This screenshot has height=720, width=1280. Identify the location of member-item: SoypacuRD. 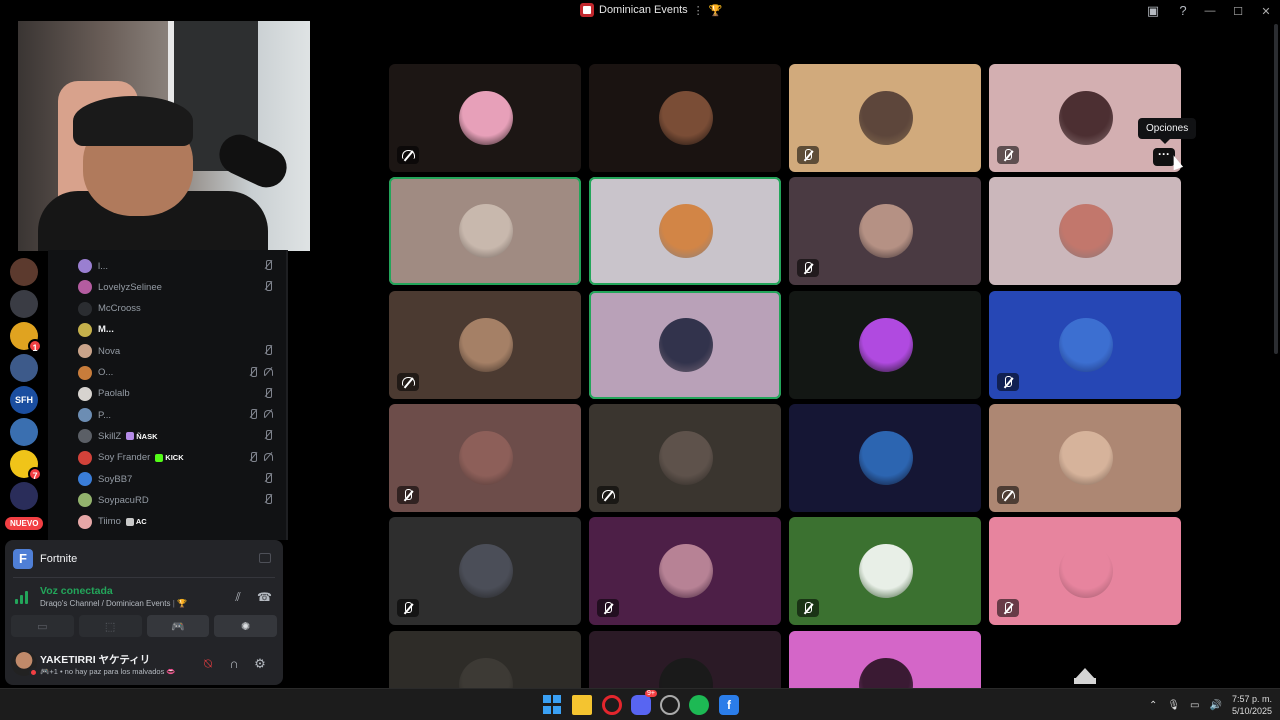
(180, 500).